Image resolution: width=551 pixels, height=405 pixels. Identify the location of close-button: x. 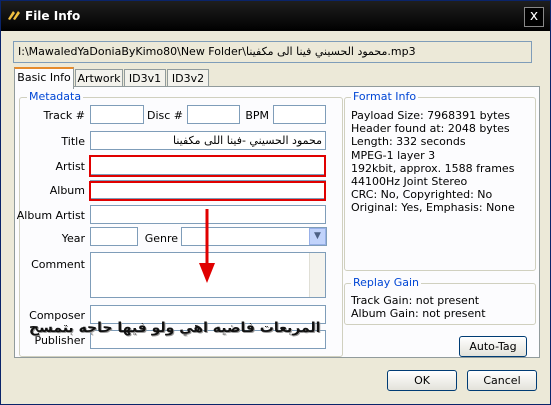
(534, 17).